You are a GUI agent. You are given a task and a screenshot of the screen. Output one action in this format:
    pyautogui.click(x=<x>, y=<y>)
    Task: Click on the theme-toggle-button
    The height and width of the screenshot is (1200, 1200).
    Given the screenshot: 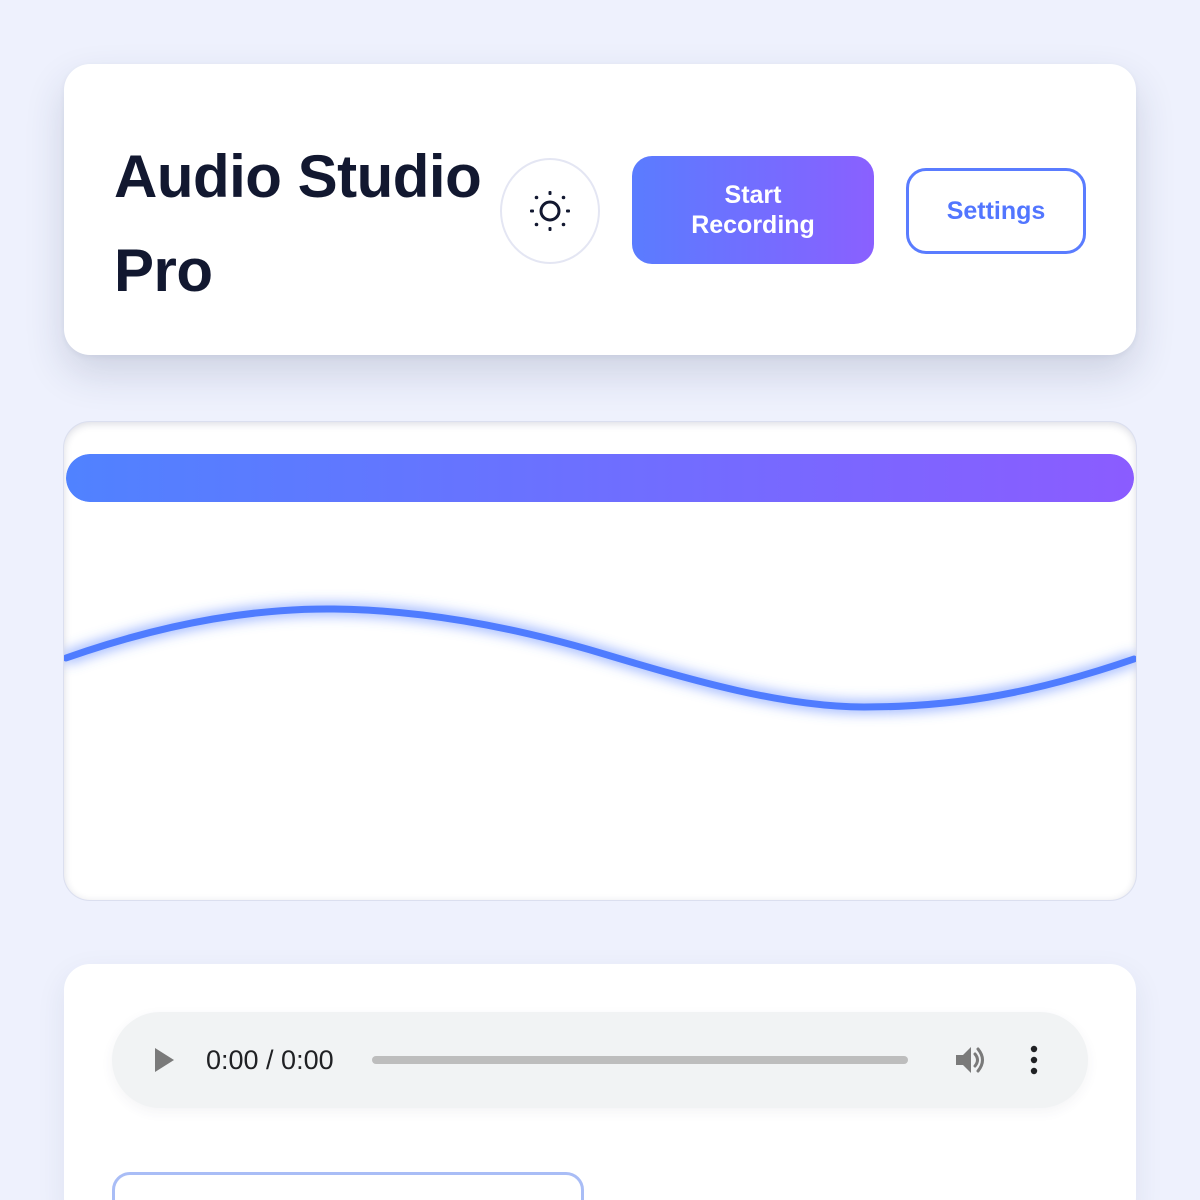 What is the action you would take?
    pyautogui.click(x=550, y=211)
    